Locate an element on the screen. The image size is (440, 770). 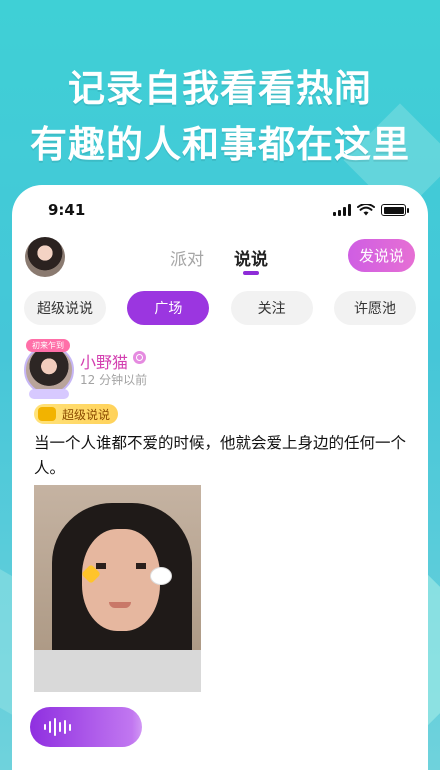
status-bar: 9:41 is located at coordinates (220, 212).